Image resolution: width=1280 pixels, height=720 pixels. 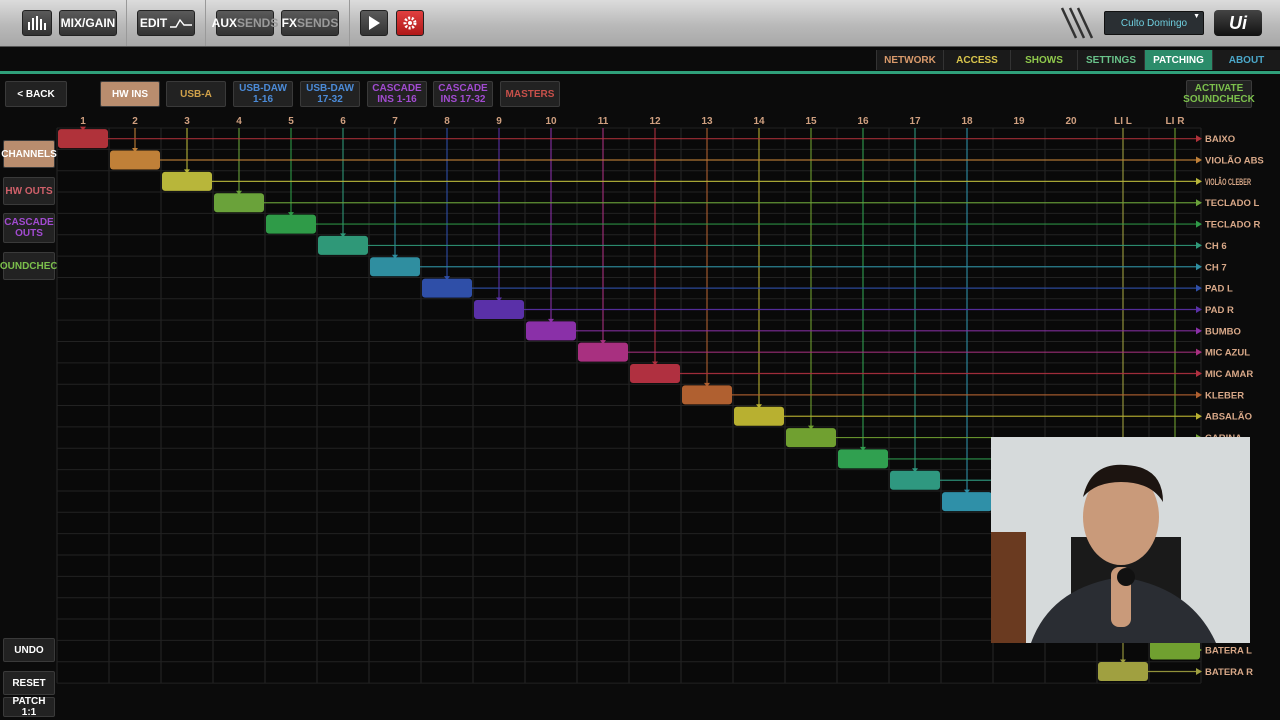 I want to click on column-header: 14, so click(x=759, y=121).